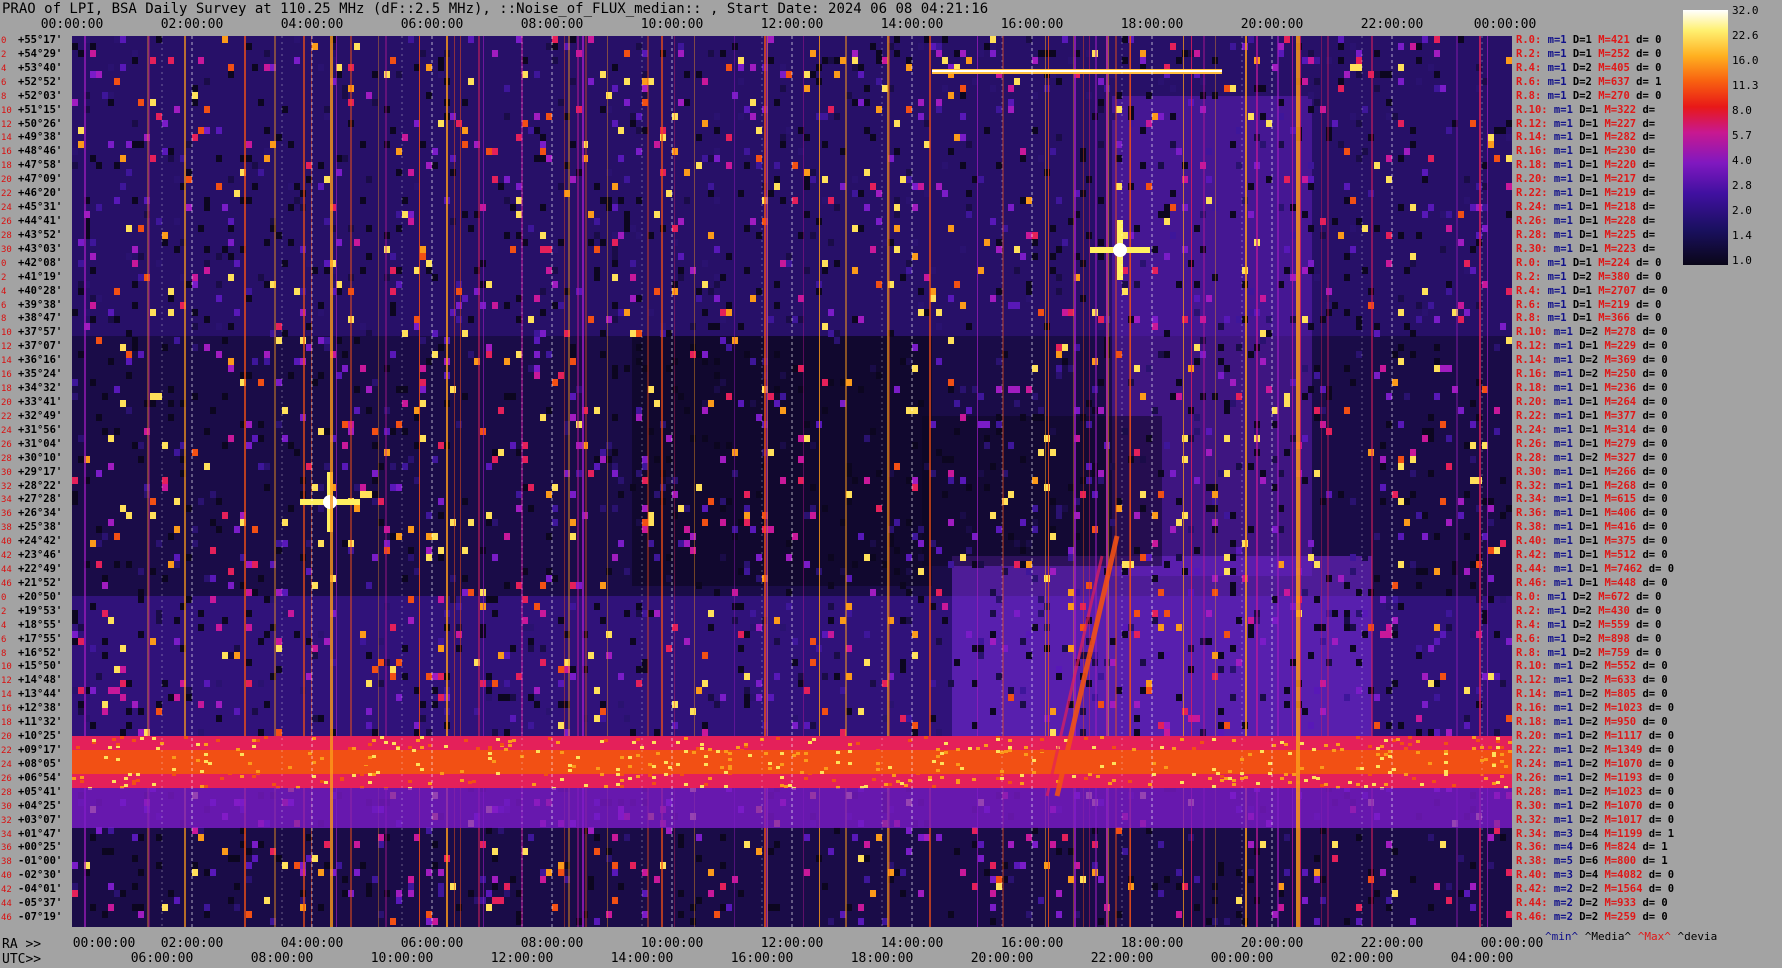  What do you see at coordinates (6, 528) in the screenshot?
I see `row-index-label: 38` at bounding box center [6, 528].